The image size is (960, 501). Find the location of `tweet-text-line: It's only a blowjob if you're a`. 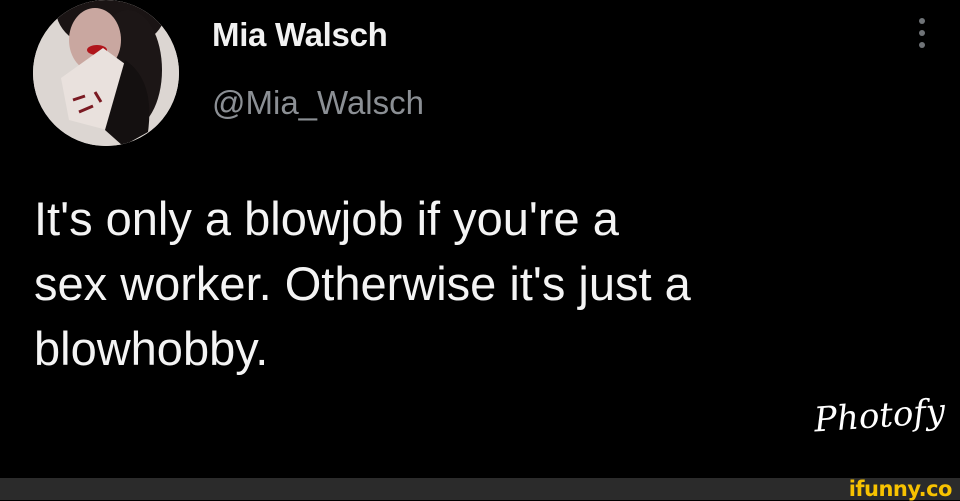

tweet-text-line: It's only a blowjob if you're a is located at coordinates (326, 218).